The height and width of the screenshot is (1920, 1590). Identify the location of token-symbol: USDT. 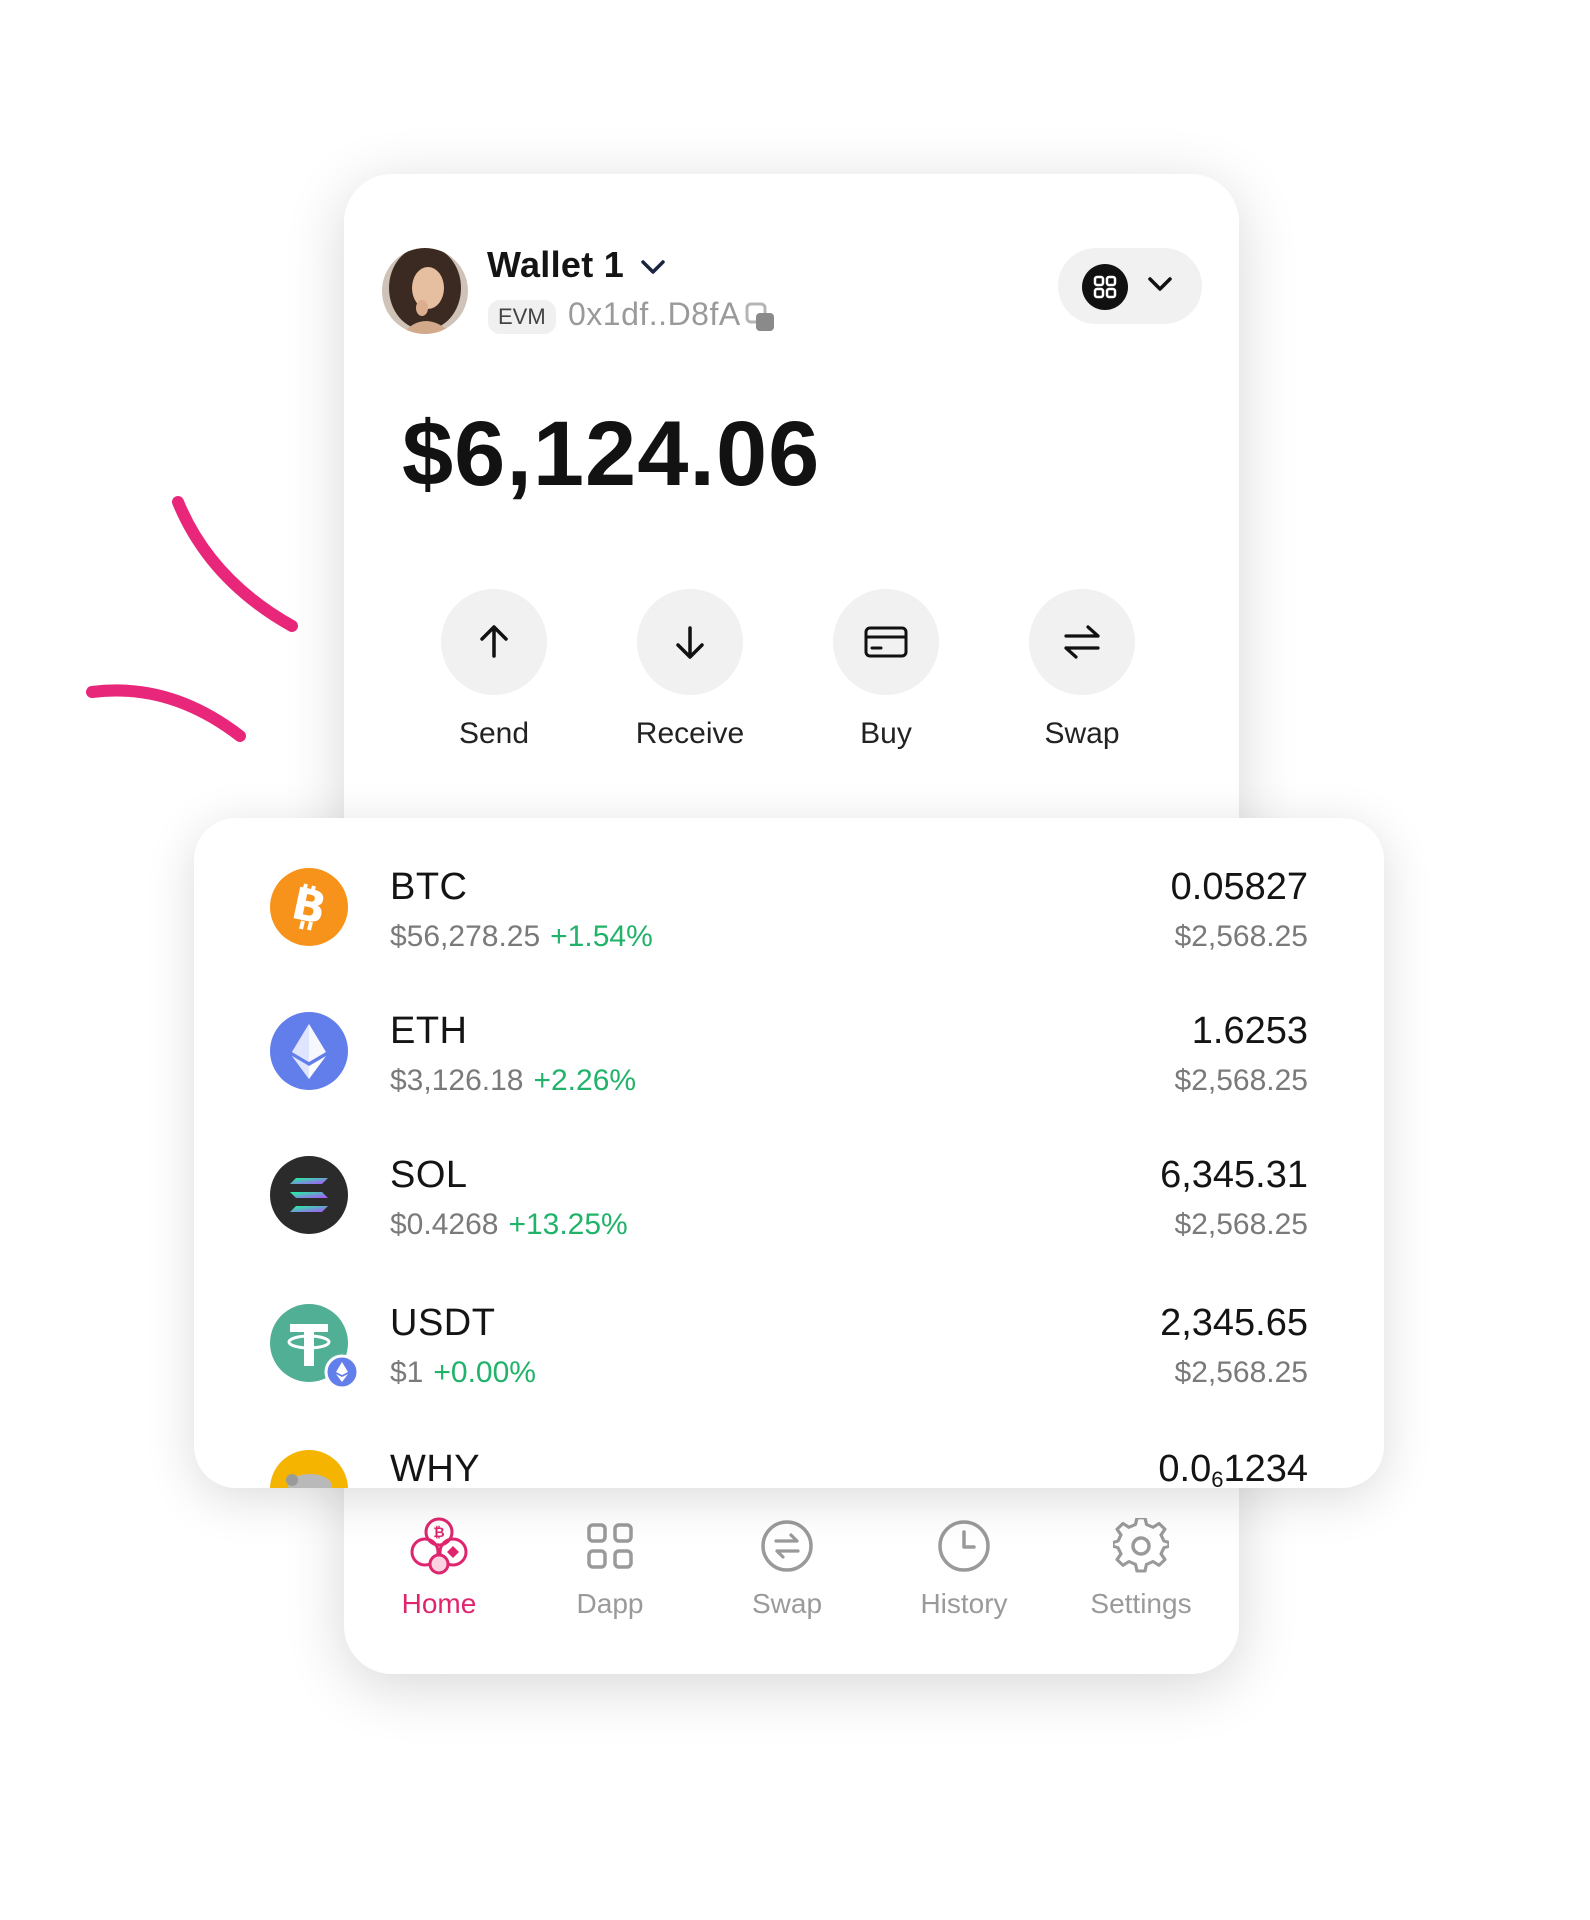
(443, 1323).